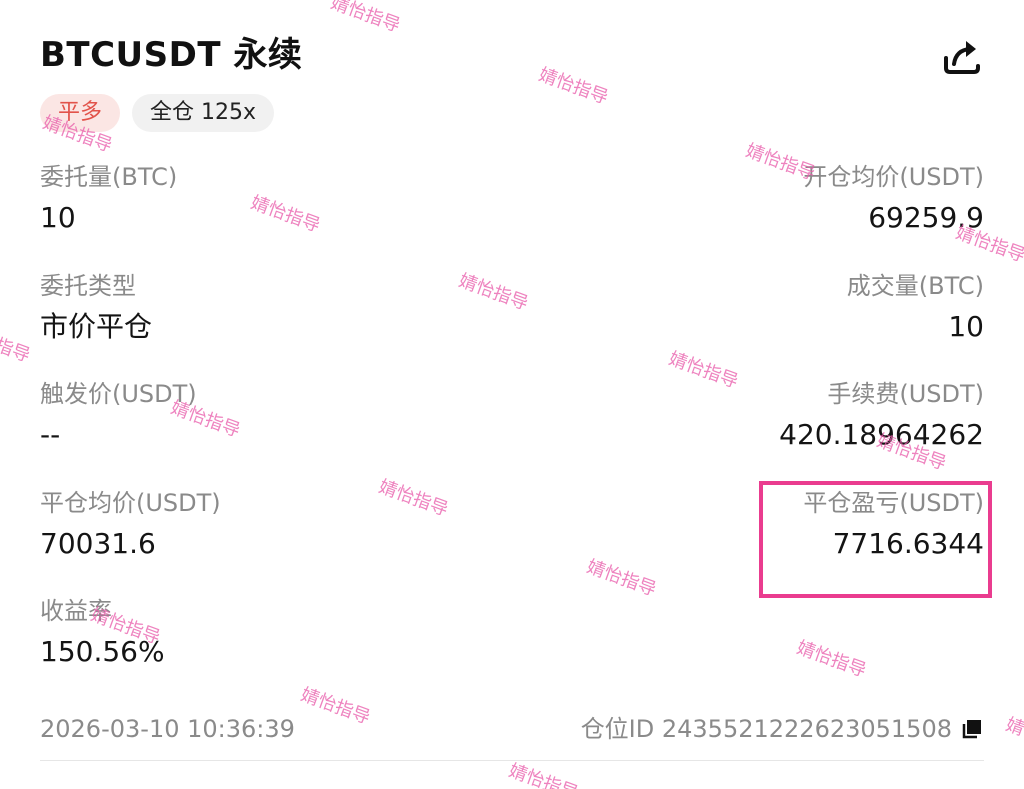 This screenshot has width=1024, height=789. Describe the element at coordinates (915, 308) in the screenshot. I see `filled-qty-field: 成交量(BTC) 10` at that location.